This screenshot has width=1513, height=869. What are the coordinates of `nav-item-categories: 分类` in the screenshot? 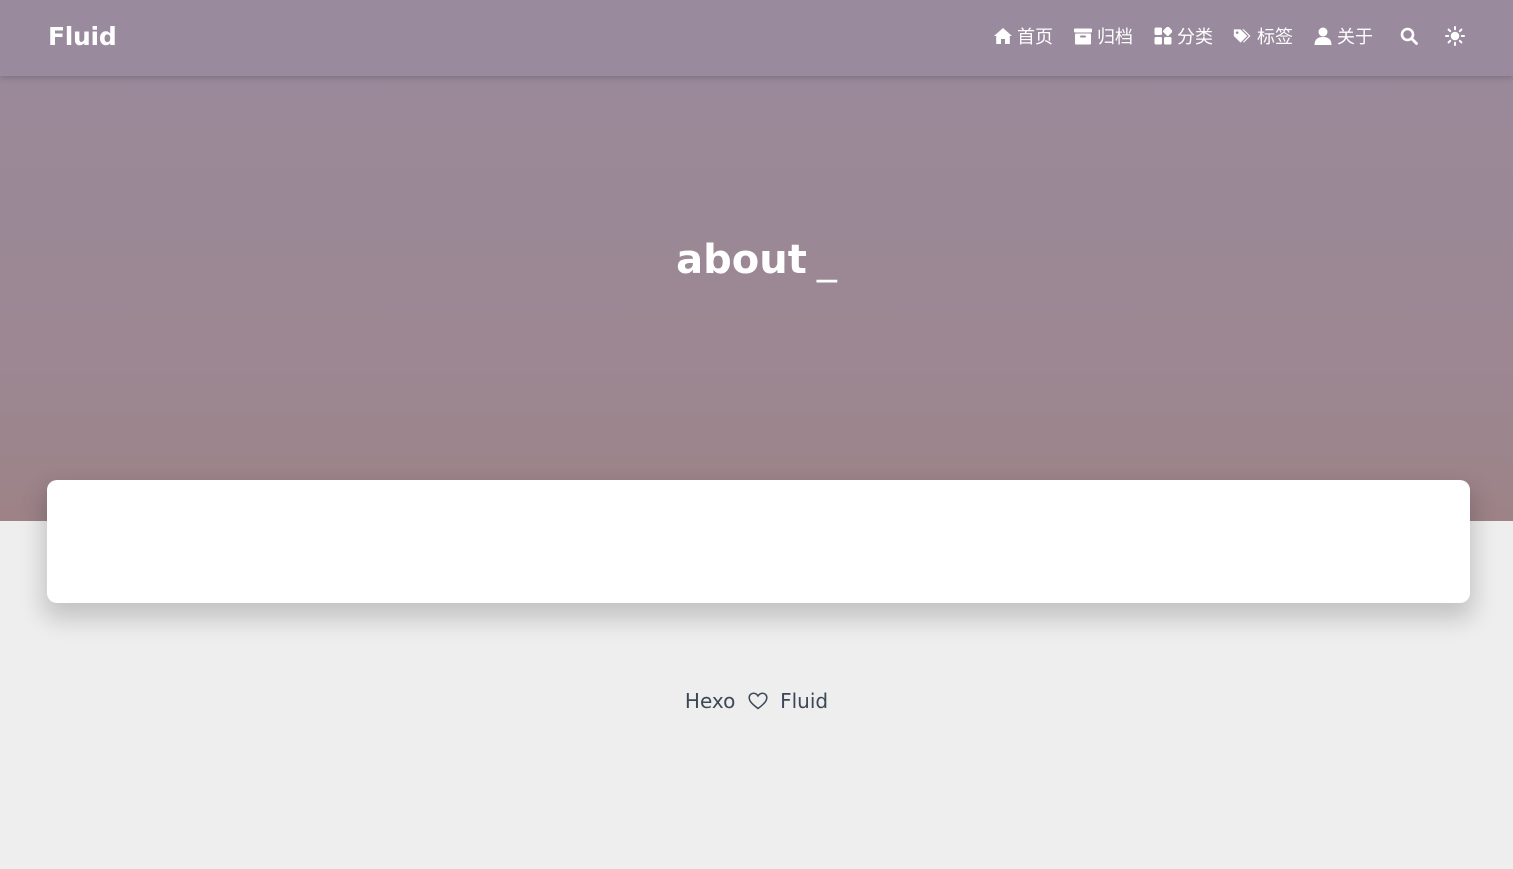 It's located at (1183, 36).